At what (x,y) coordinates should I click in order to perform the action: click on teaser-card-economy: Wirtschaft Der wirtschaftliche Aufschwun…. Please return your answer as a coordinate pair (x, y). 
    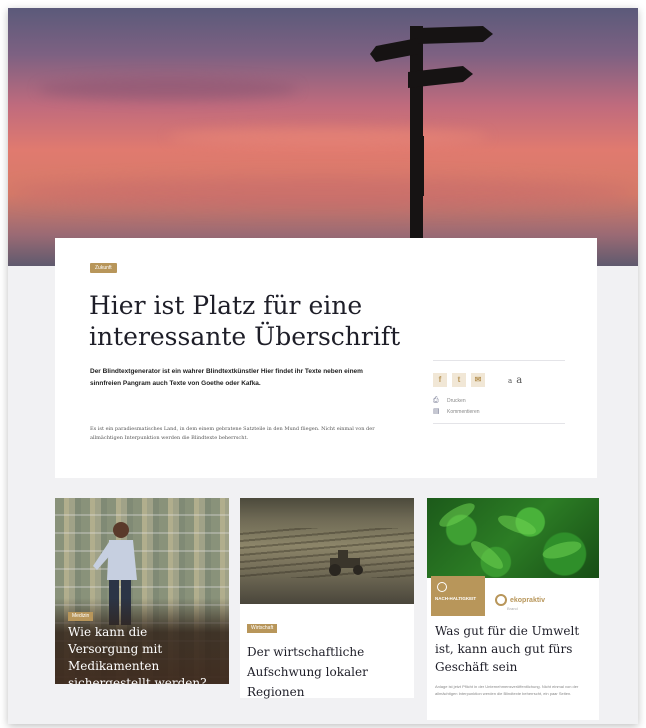
    Looking at the image, I should click on (327, 598).